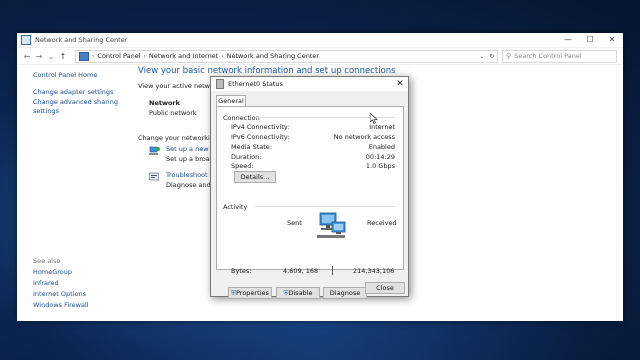 The height and width of the screenshot is (360, 640). I want to click on row-label: IPv6 Connectivity:, so click(260, 137).